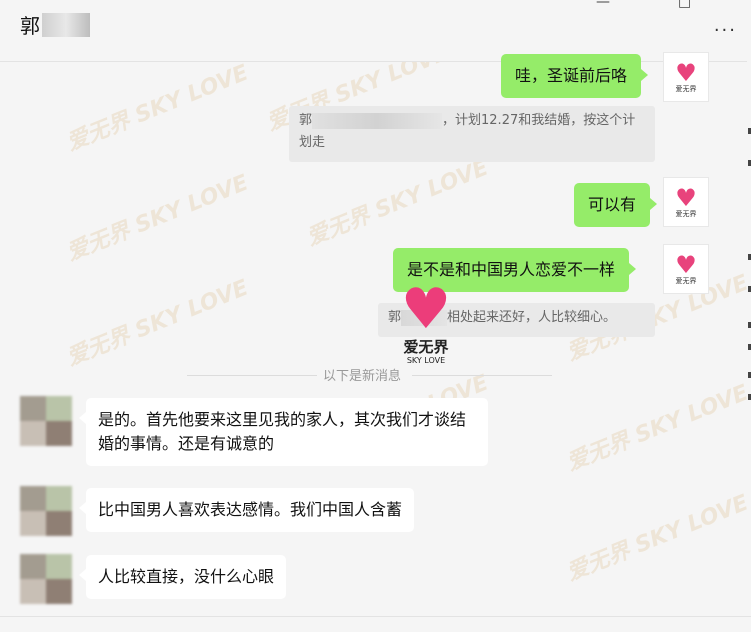 This screenshot has width=751, height=632. What do you see at coordinates (684, 5) in the screenshot?
I see `maximize-button: □` at bounding box center [684, 5].